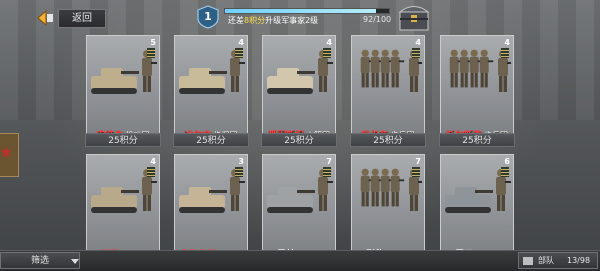 Image resolution: width=600 pixels, height=271 pixels. Describe the element at coordinates (75, 261) in the screenshot. I see `chevron-down-icon` at that location.